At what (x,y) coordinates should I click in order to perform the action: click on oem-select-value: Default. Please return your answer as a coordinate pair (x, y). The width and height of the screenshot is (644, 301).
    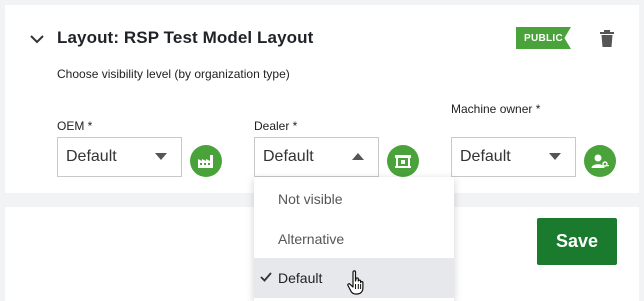
    Looking at the image, I should click on (91, 156).